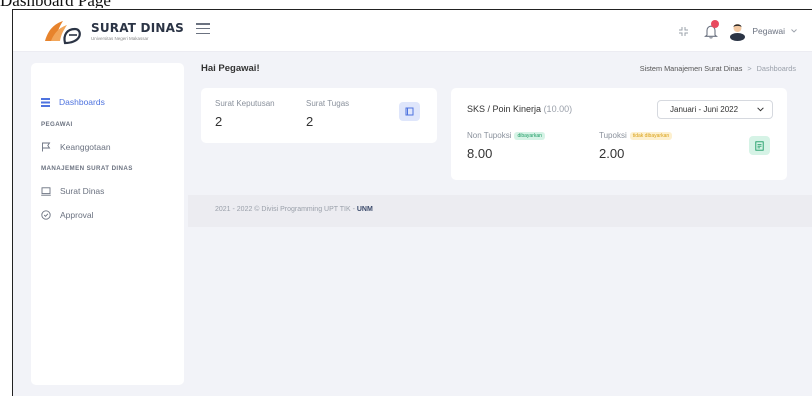 This screenshot has width=812, height=396. I want to click on bell-icon, so click(711, 31).